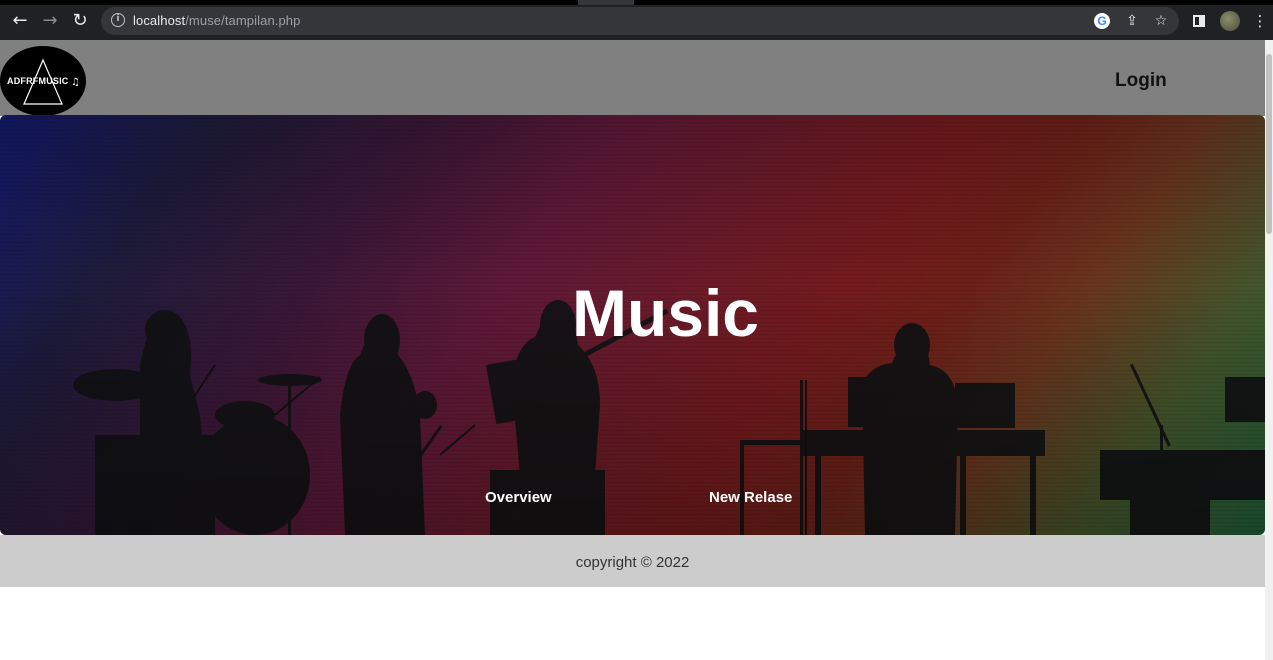  What do you see at coordinates (1141, 81) in the screenshot?
I see `login-link: Login` at bounding box center [1141, 81].